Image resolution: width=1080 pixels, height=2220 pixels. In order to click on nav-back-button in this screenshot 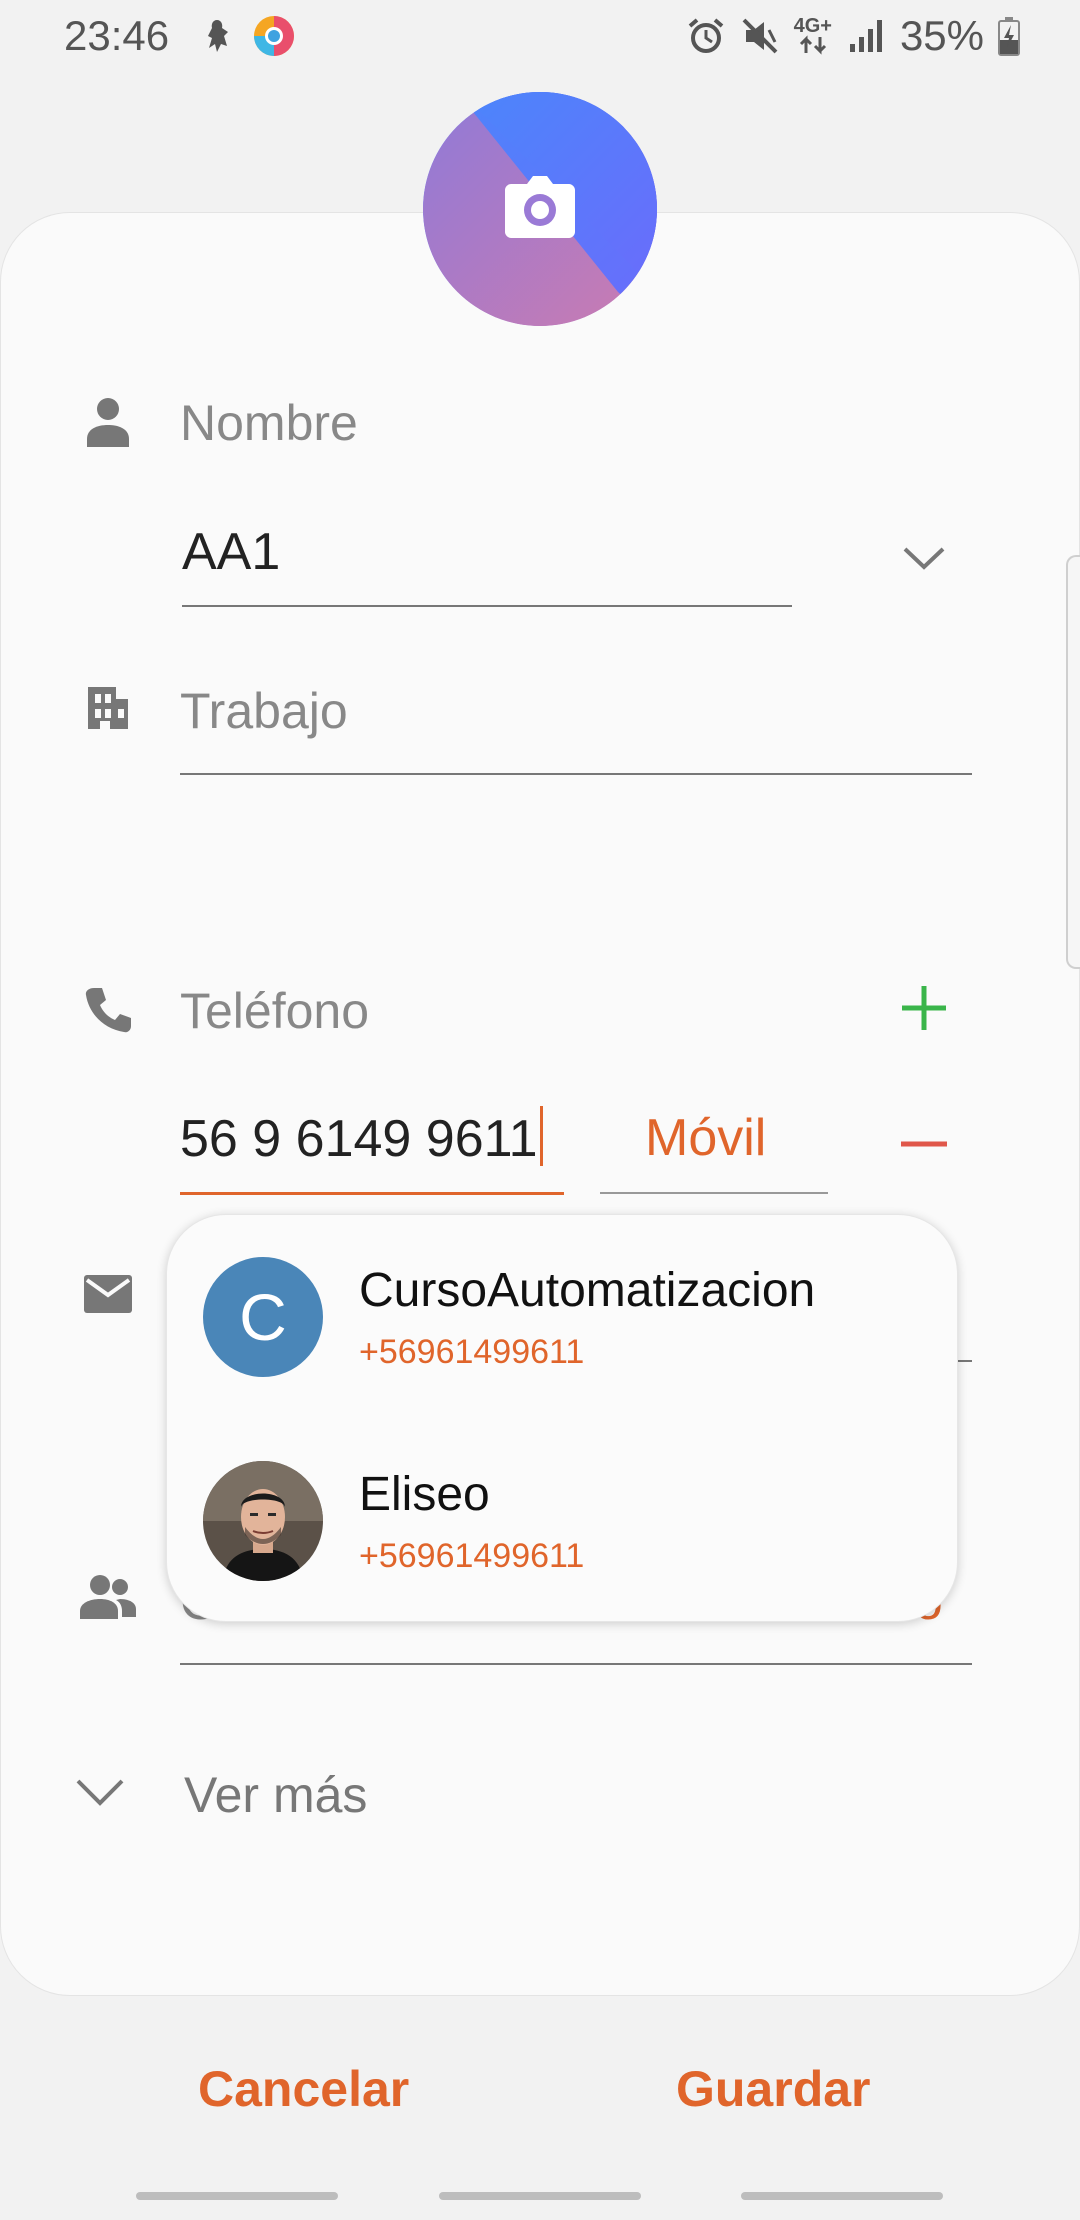, I will do `click(842, 2196)`.